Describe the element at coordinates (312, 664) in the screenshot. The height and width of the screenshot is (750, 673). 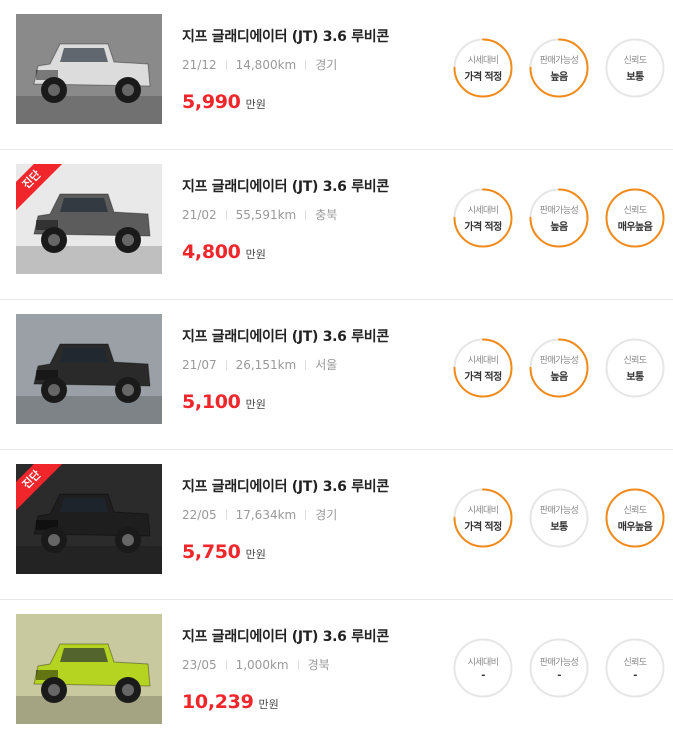
I see `listing-meta: 23/05 1,000km 경북` at that location.